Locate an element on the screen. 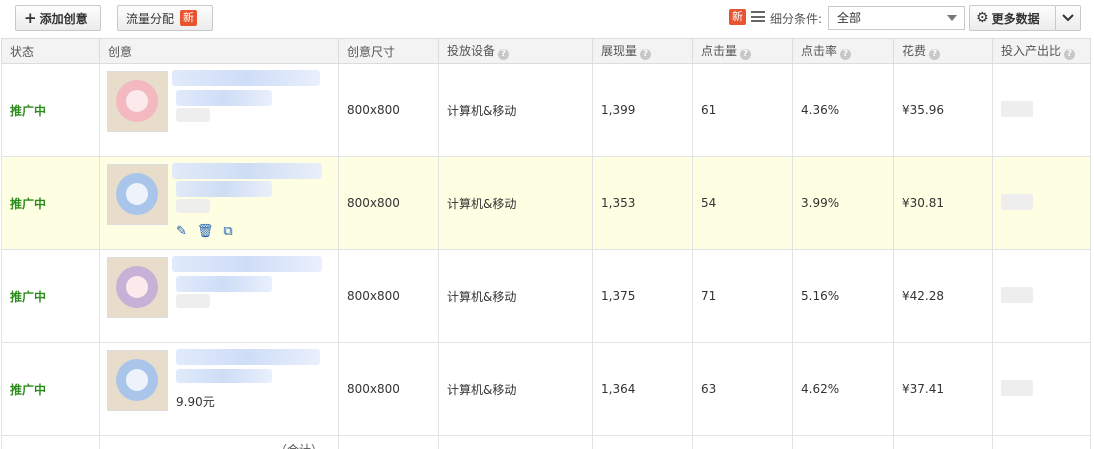 This screenshot has width=1094, height=449. clicks-cell: 71 is located at coordinates (742, 296).